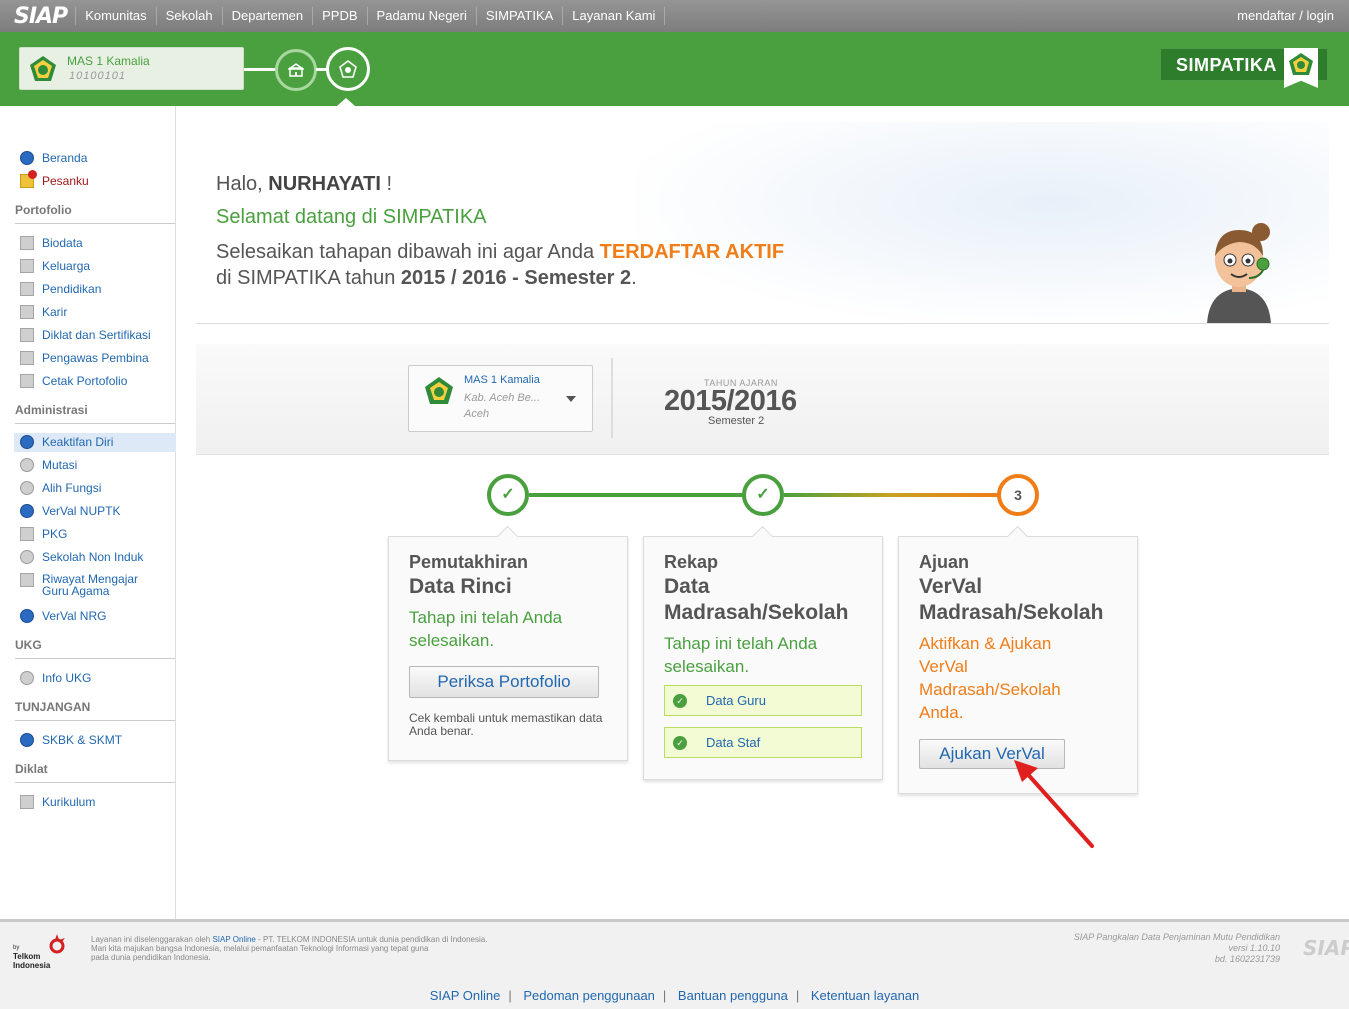 The width and height of the screenshot is (1349, 1009). What do you see at coordinates (346, 102) in the screenshot?
I see `active-indicator` at bounding box center [346, 102].